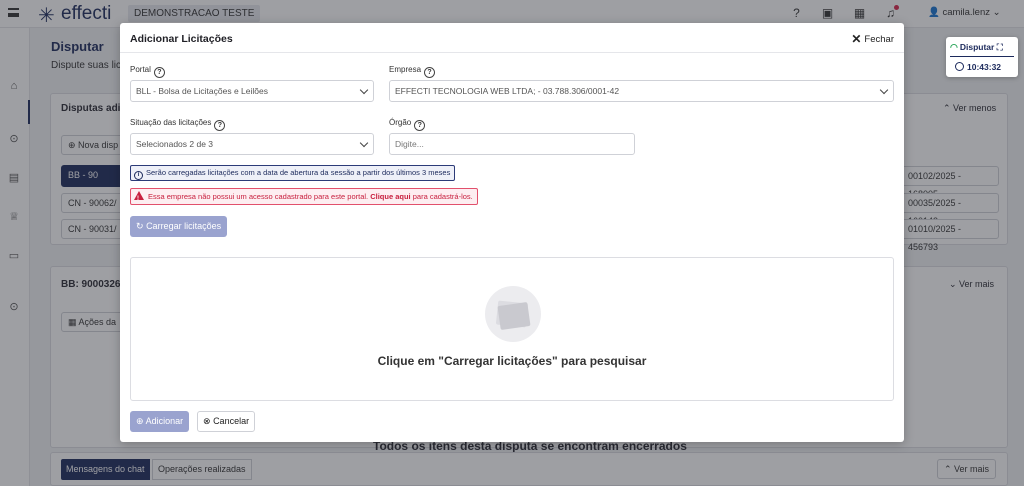  Describe the element at coordinates (978, 67) in the screenshot. I see `clock-row: 10:43:32` at that location.